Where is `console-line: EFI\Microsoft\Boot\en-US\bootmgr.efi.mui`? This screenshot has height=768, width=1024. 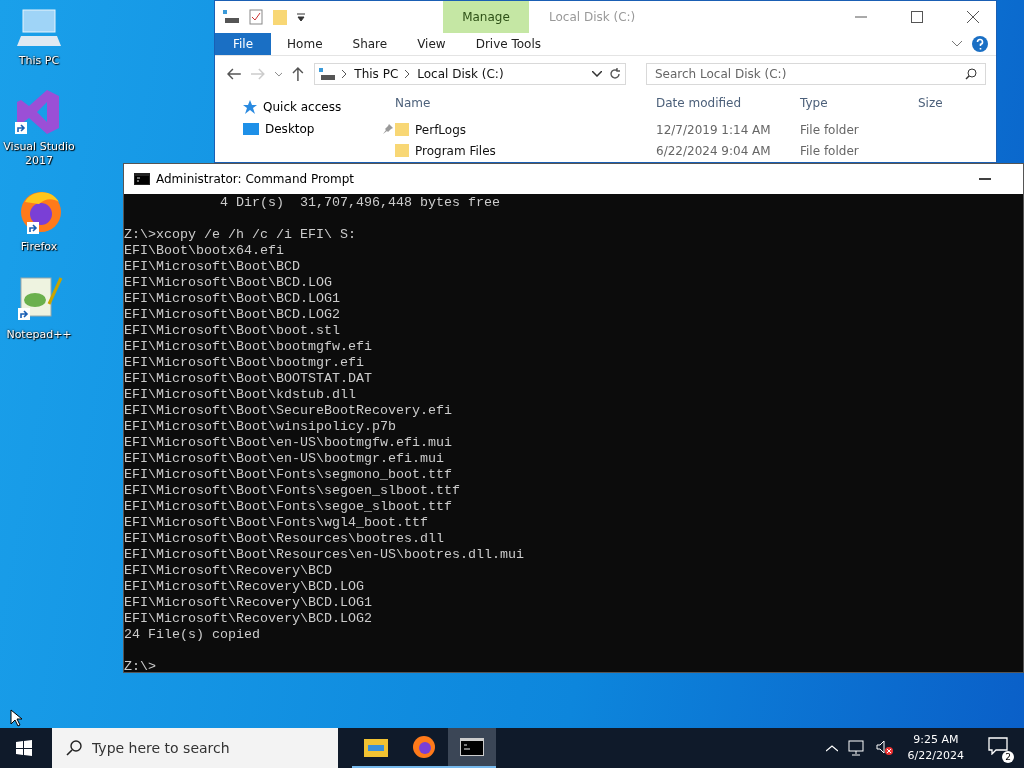
console-line: EFI\Microsoft\Boot\en-US\bootmgr.efi.mui is located at coordinates (284, 459).